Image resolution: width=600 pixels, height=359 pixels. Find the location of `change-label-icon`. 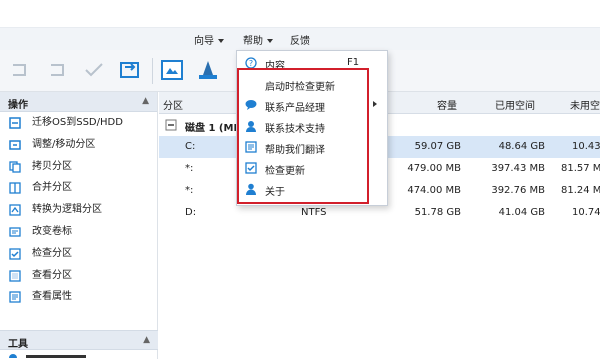

change-label-icon is located at coordinates (15, 232).